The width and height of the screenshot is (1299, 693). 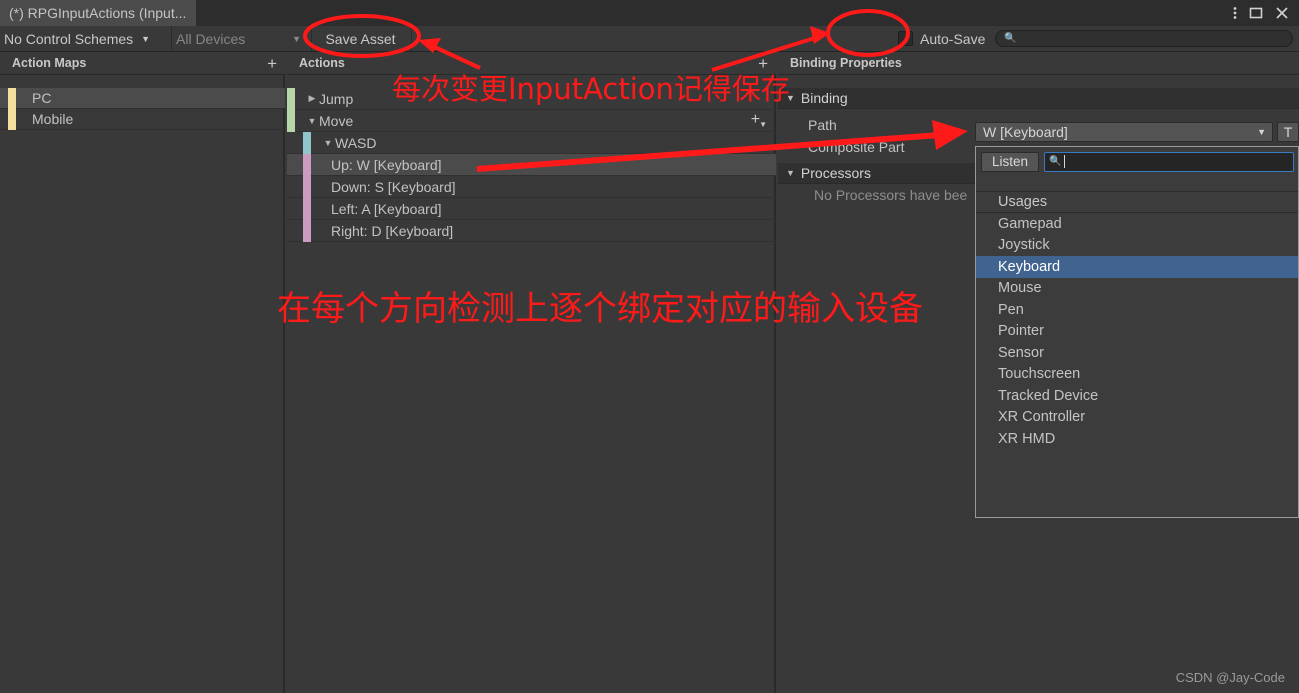 I want to click on action-maps-title: Action Maps, so click(x=49, y=63).